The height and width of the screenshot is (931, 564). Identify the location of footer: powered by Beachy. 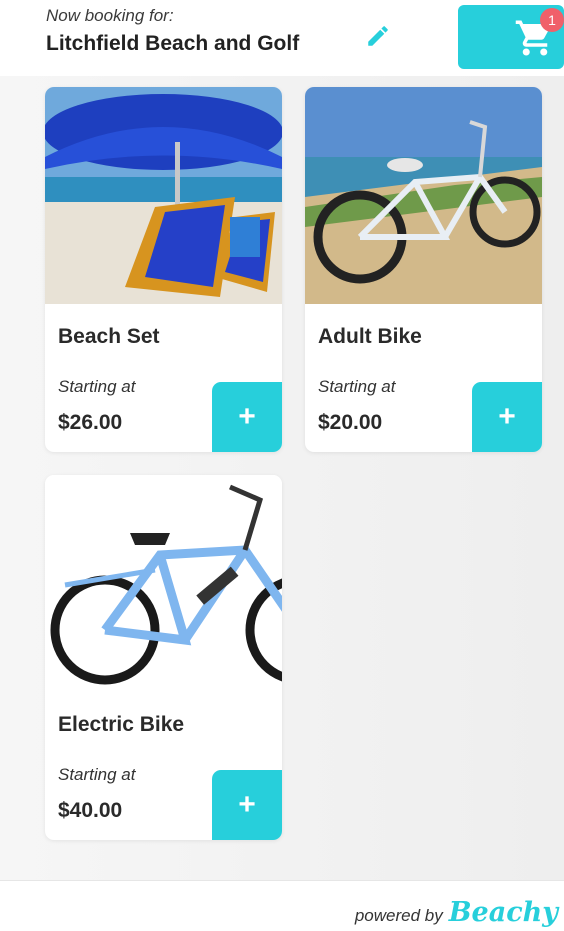
(282, 905).